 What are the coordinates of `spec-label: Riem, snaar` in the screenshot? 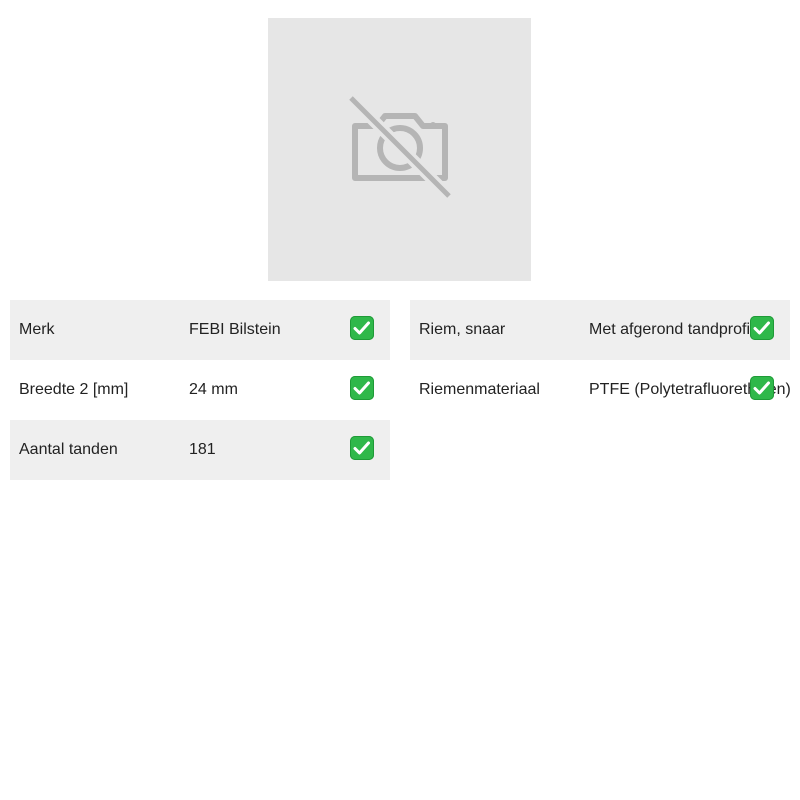 It's located at (462, 329).